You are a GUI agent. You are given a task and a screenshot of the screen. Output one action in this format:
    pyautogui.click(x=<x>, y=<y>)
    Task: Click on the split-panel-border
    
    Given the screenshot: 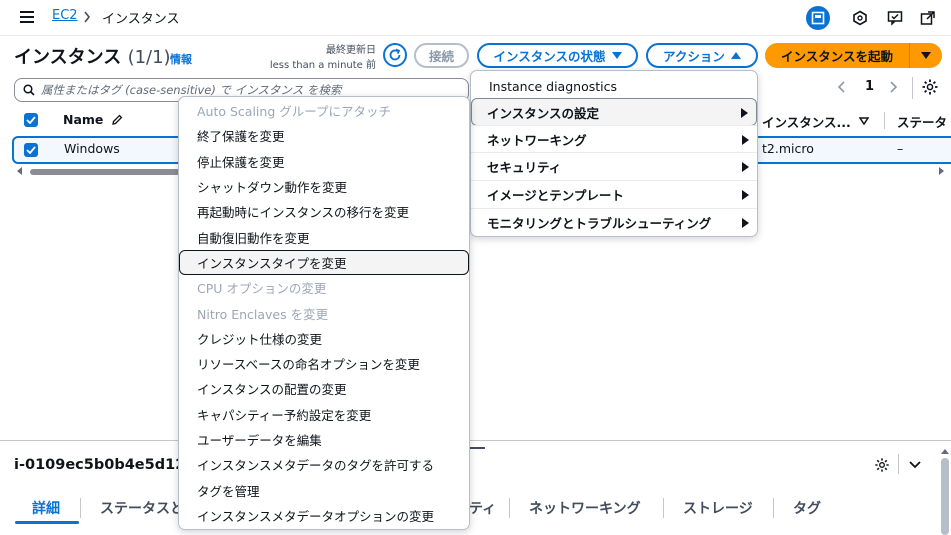 What is the action you would take?
    pyautogui.click(x=475, y=440)
    